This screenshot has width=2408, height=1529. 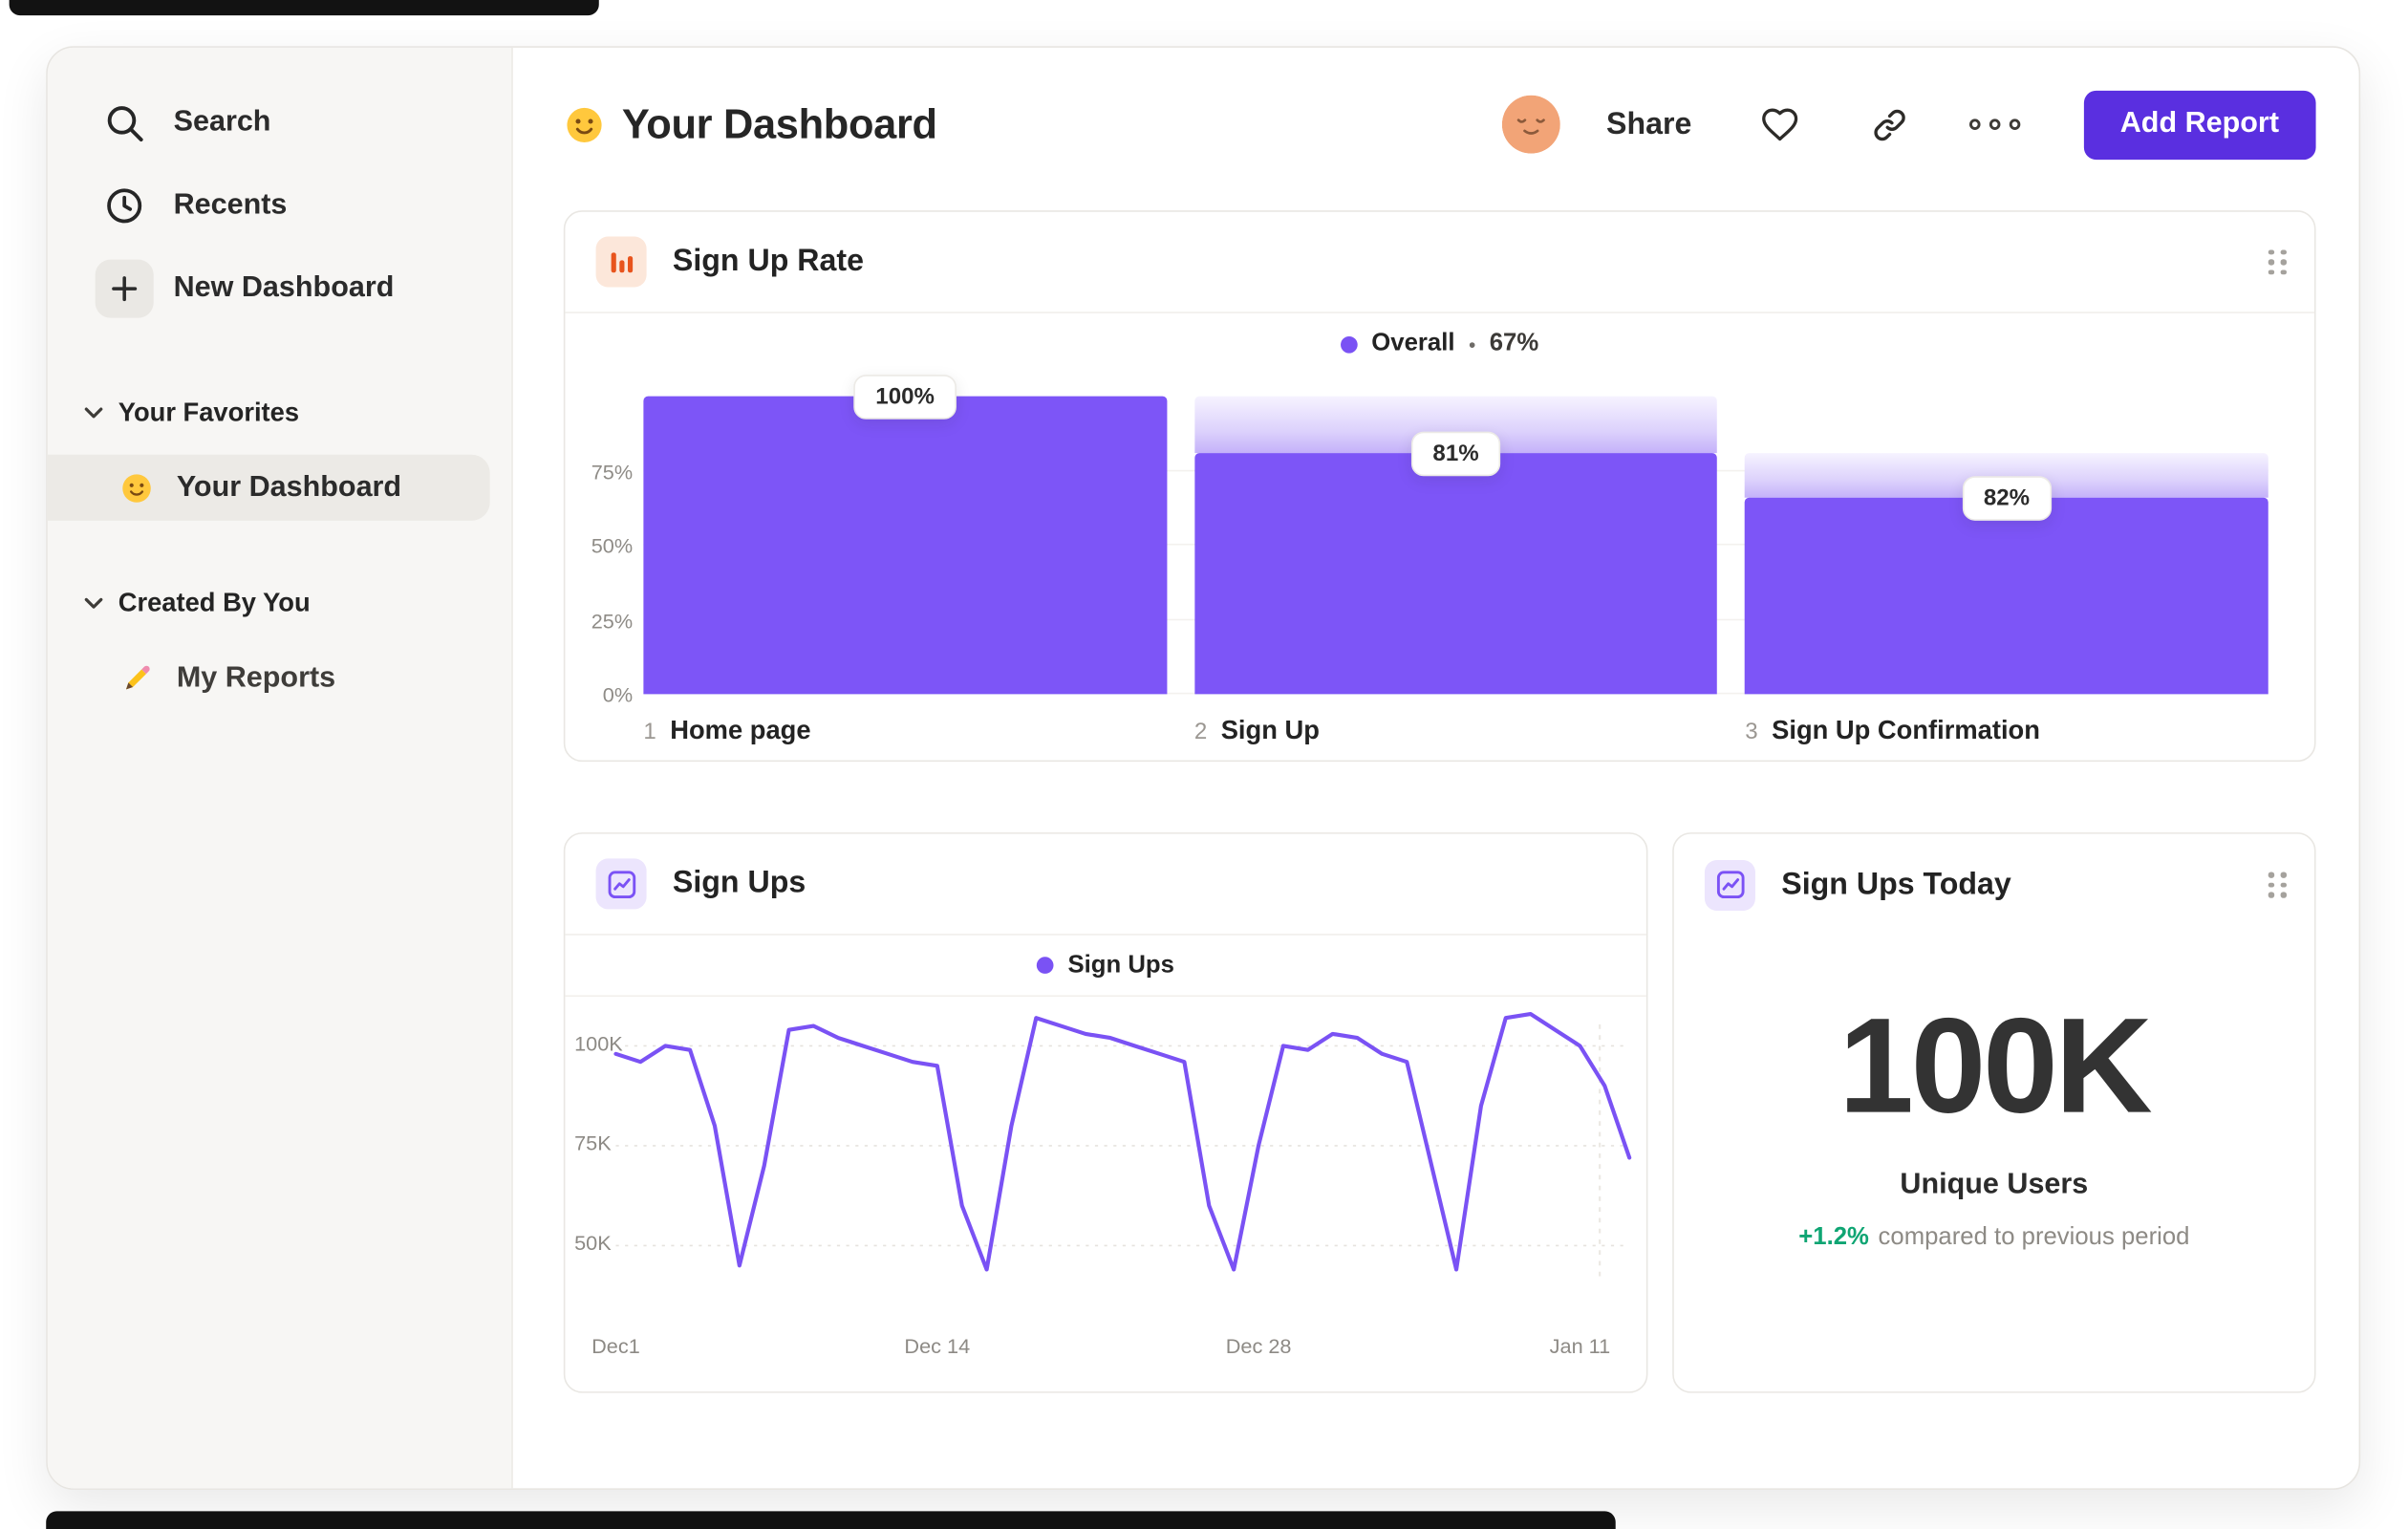 What do you see at coordinates (1834, 1237) in the screenshot?
I see `metric-delta: +1.2%` at bounding box center [1834, 1237].